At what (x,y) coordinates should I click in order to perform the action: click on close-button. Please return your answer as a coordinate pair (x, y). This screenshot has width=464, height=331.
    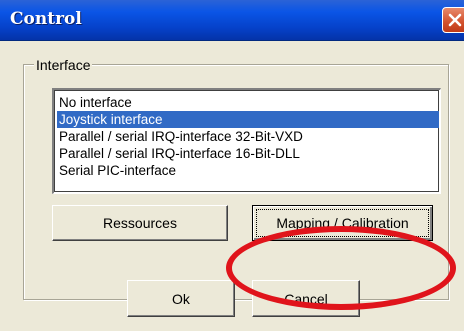
    Looking at the image, I should click on (453, 20).